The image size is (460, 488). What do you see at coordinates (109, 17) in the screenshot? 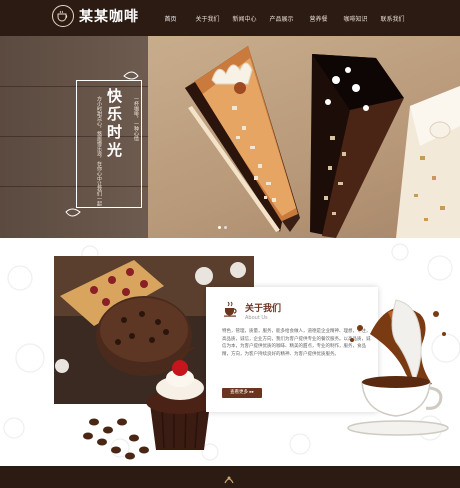
I see `brand-name: 某某咖啡` at bounding box center [109, 17].